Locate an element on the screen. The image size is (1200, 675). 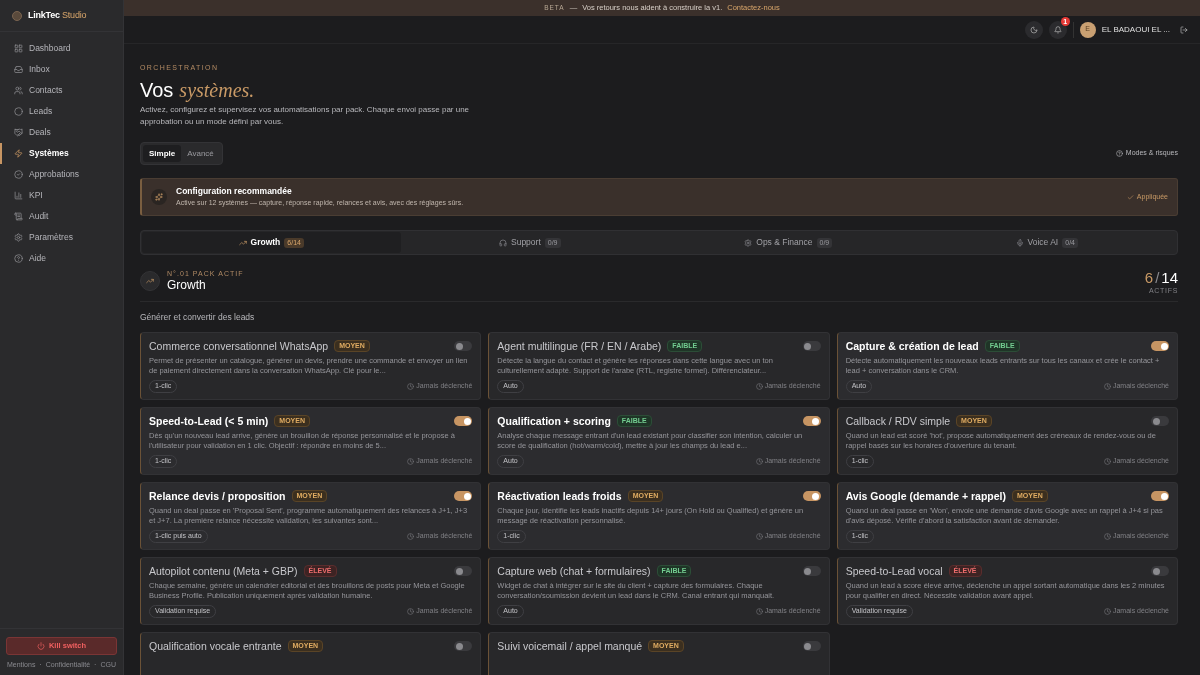
check-icon is located at coordinates (1130, 197).